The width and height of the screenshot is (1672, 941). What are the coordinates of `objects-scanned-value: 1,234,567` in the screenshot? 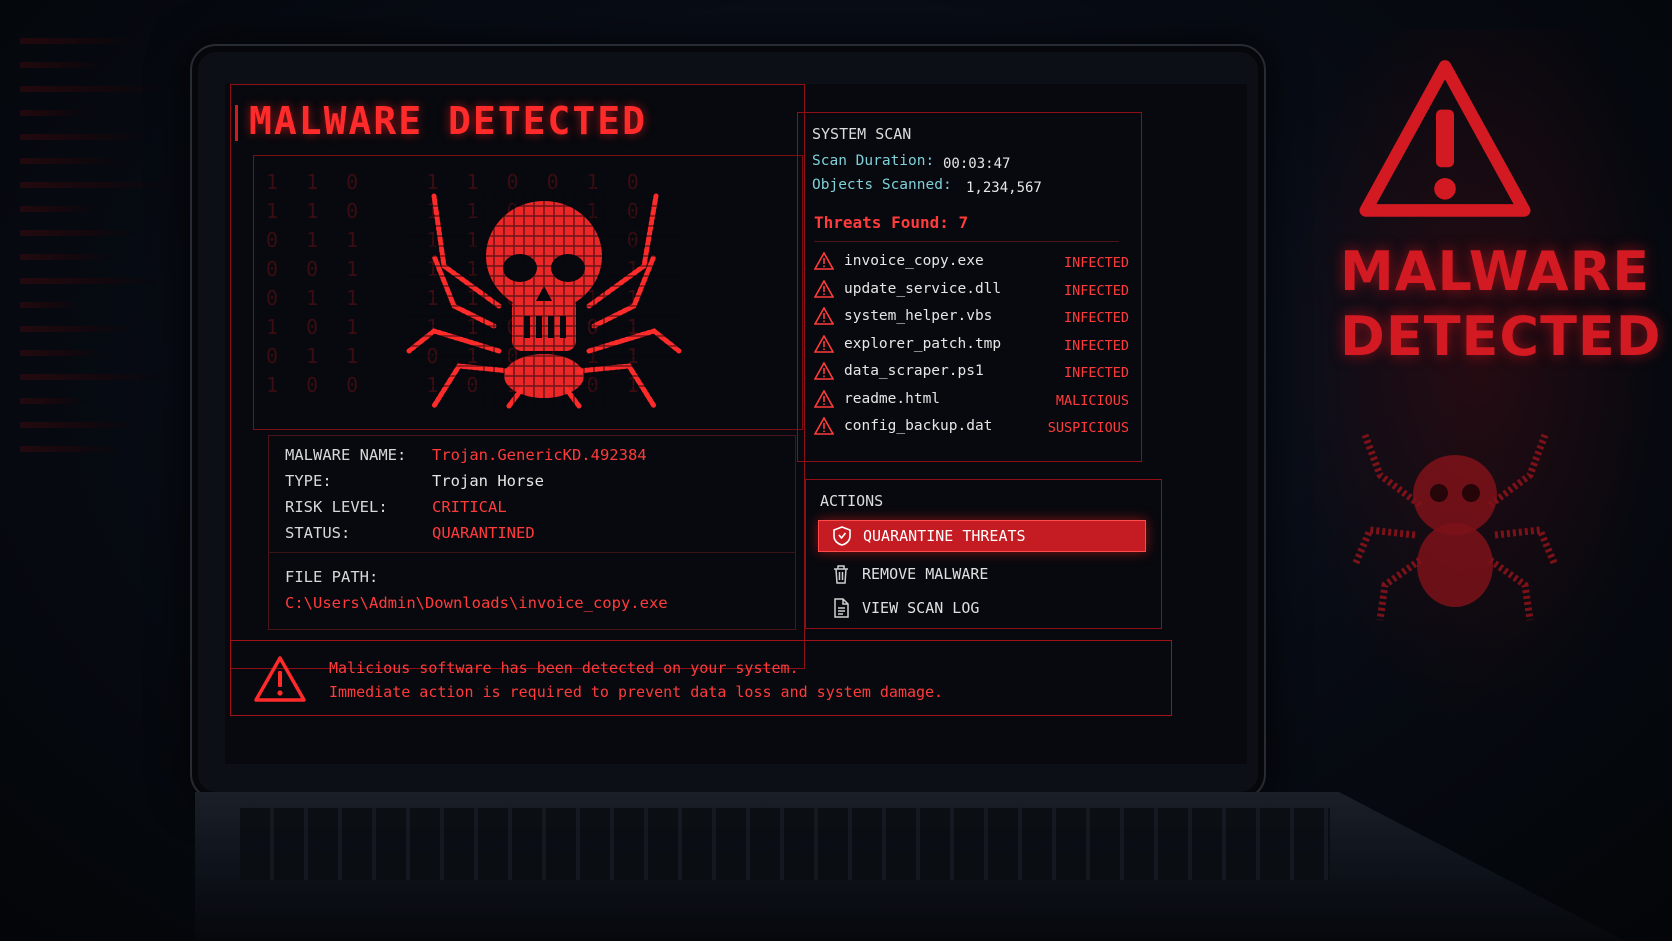 It's located at (1004, 188).